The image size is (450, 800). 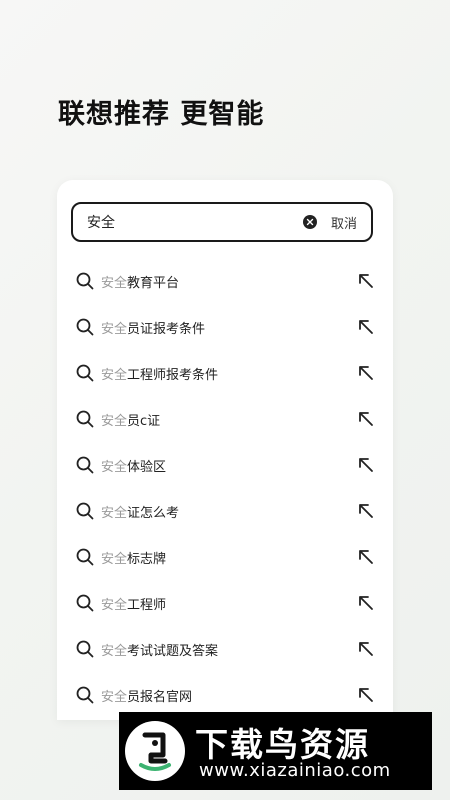 I want to click on suggestion-text: 安全教育平台, so click(x=140, y=281).